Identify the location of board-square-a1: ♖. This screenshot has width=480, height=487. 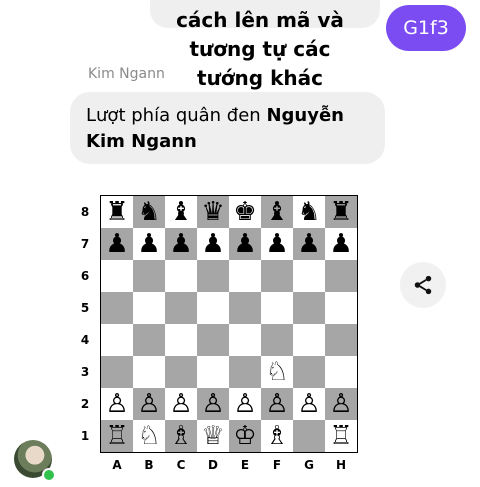
(117, 436).